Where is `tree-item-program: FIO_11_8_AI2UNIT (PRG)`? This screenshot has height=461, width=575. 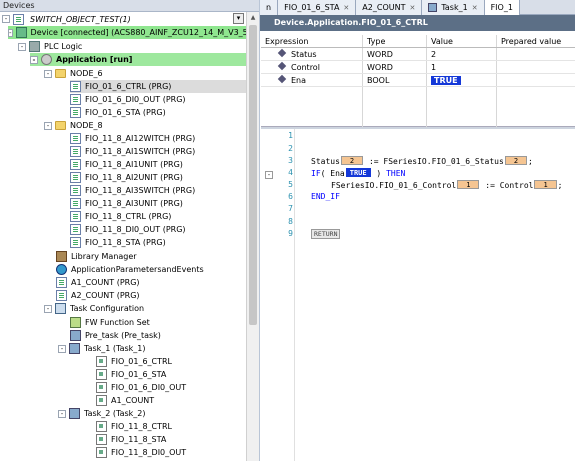
tree-item-program: FIO_11_8_AI2UNIT (PRG) is located at coordinates (126, 177).